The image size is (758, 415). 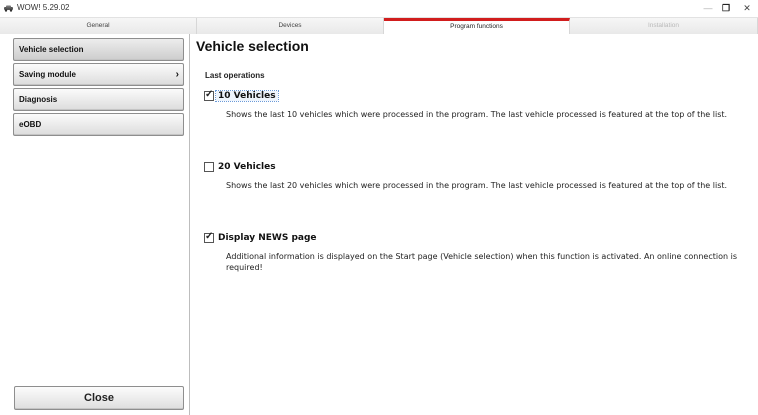 What do you see at coordinates (267, 238) in the screenshot?
I see `option-label: Display NEWS page` at bounding box center [267, 238].